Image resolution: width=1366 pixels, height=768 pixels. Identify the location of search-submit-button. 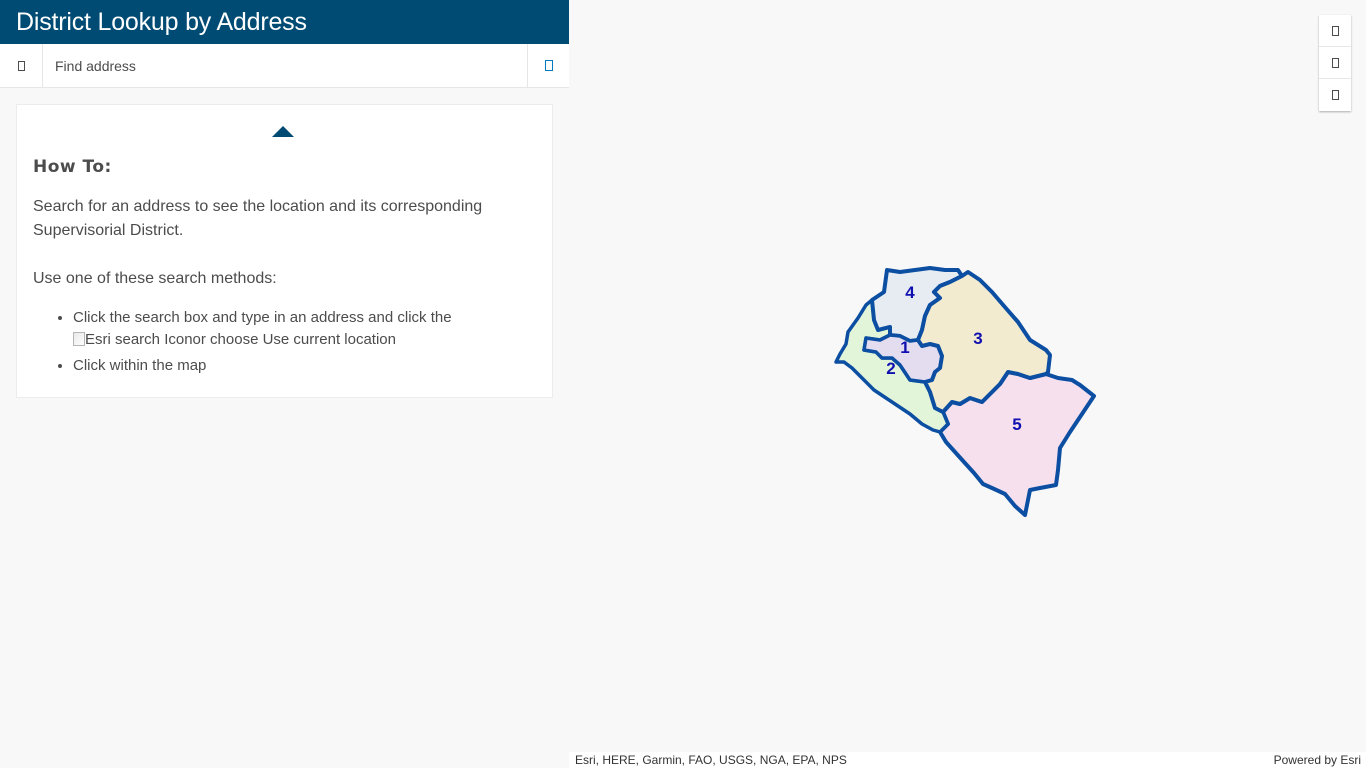
(548, 65).